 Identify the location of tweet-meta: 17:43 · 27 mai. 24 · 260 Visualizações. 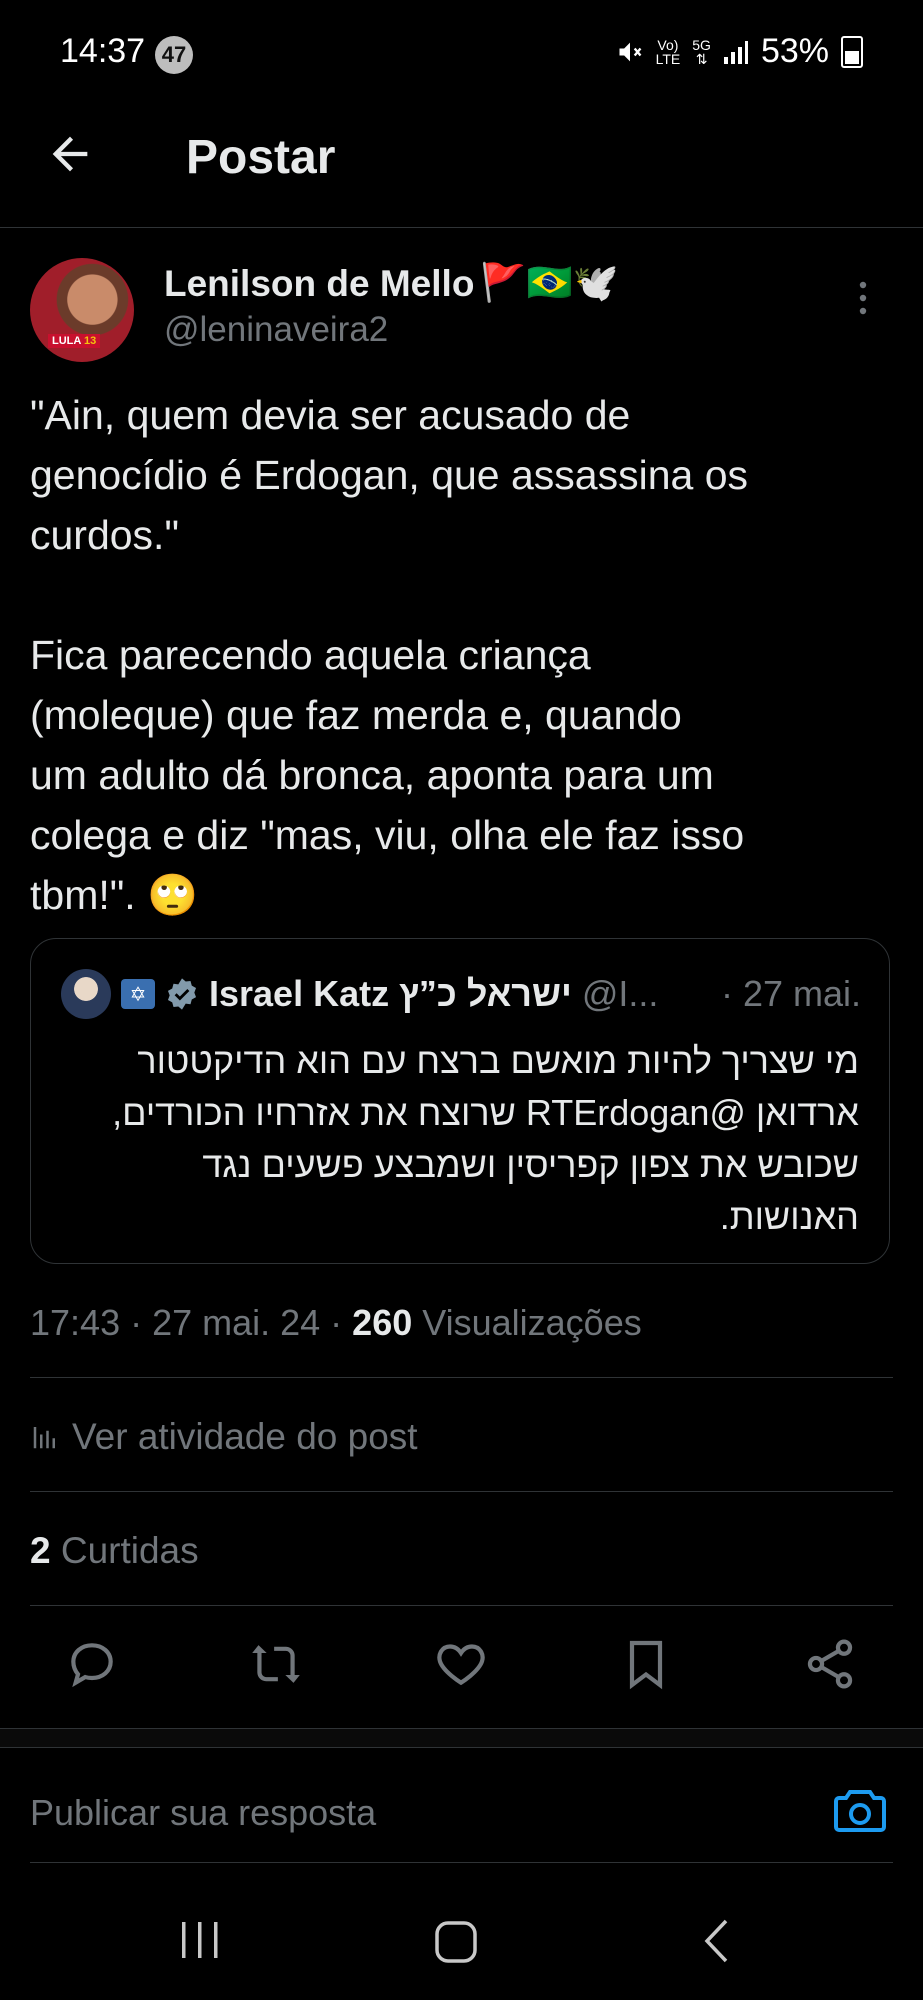
(336, 1323).